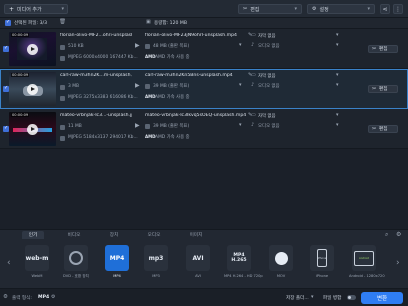  What do you see at coordinates (150, 56) in the screenshot?
I see `amd-logo: AMD` at bounding box center [150, 56].